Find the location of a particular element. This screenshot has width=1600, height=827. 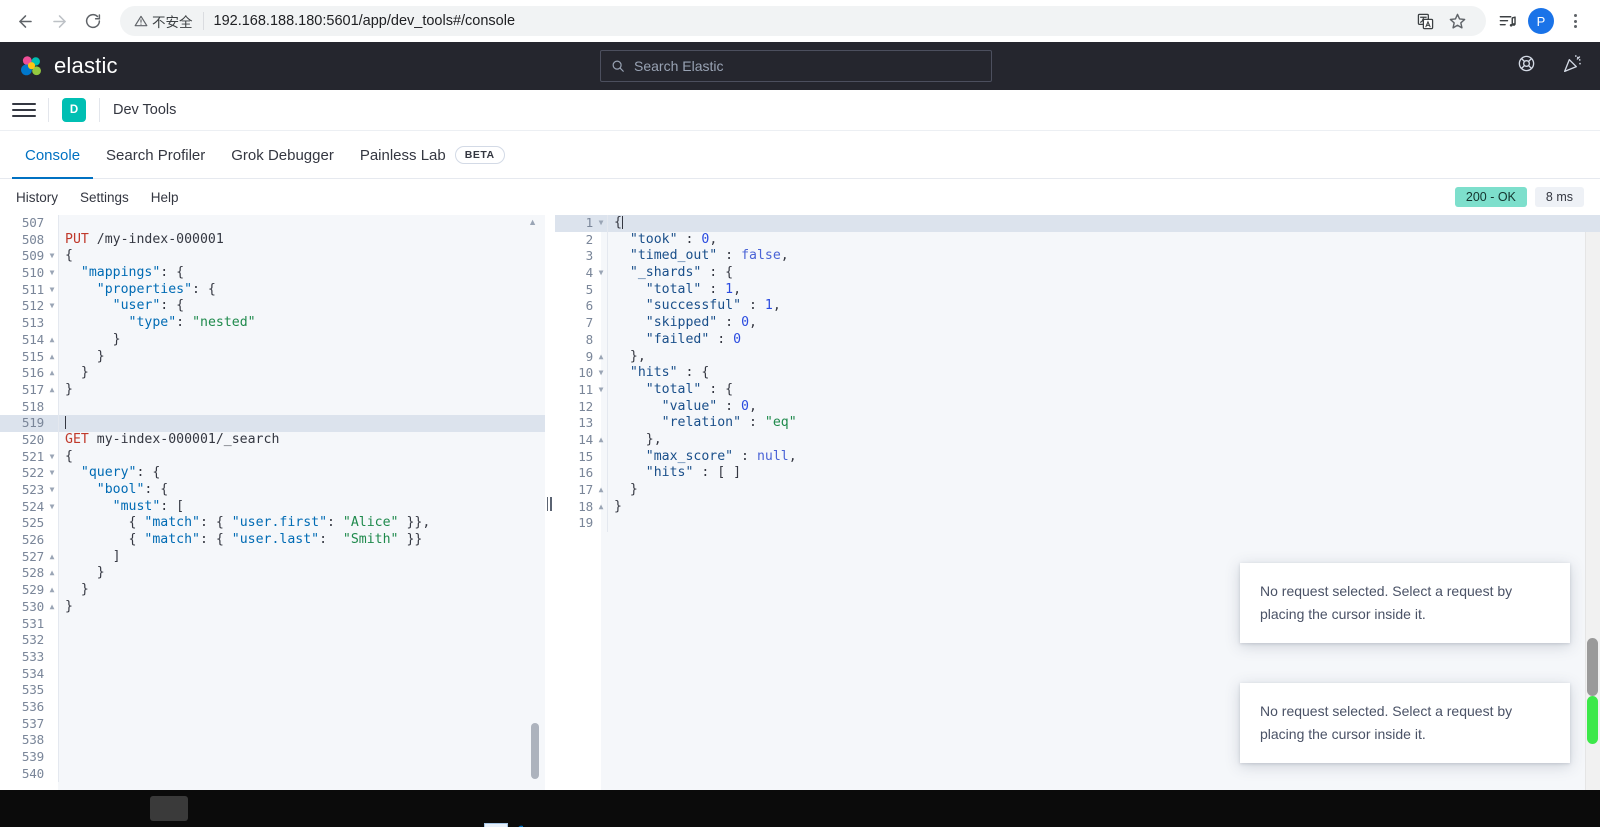

help-button-console: Help is located at coordinates (165, 197).